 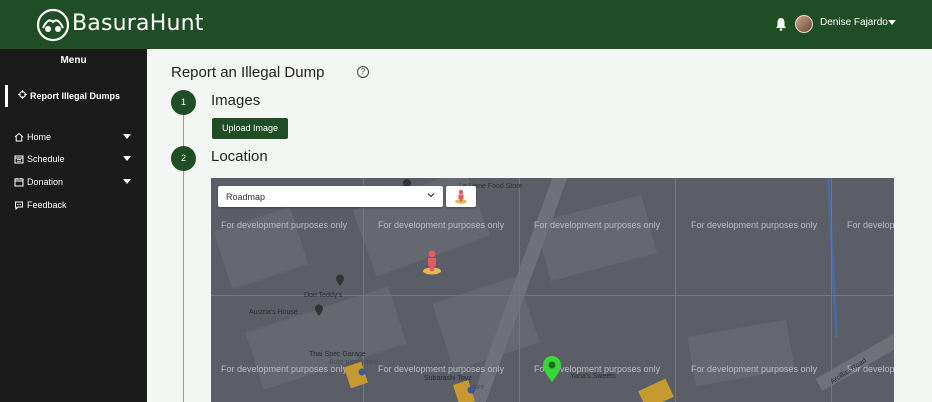 What do you see at coordinates (248, 72) in the screenshot?
I see `page-title: Report an Illegal Dump` at bounding box center [248, 72].